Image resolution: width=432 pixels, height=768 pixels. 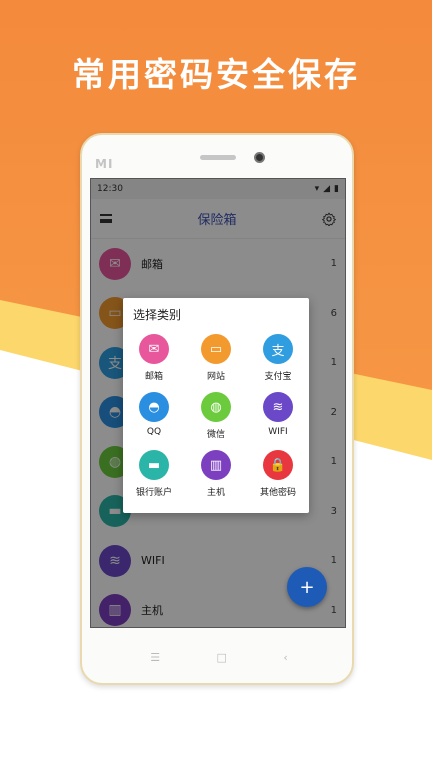 I want to click on alipay-icon: 支, so click(x=278, y=349).